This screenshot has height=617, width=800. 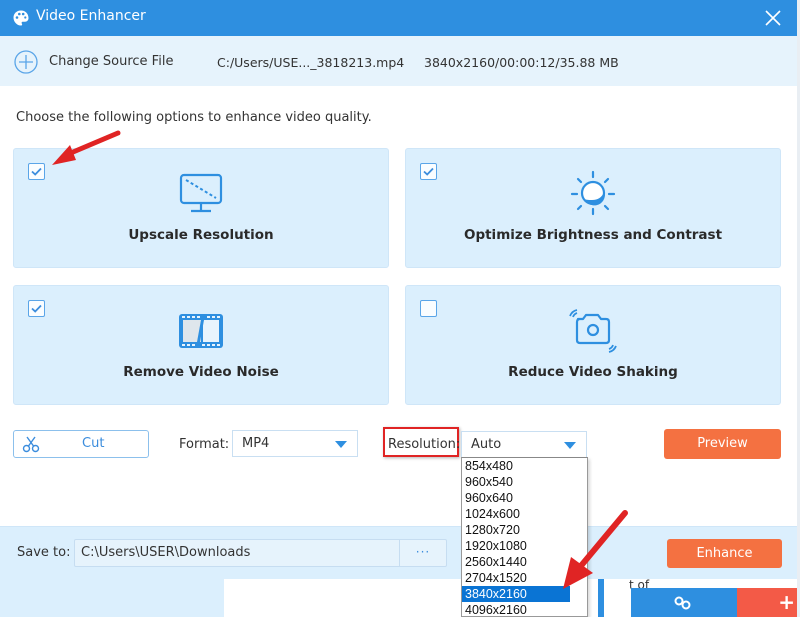 What do you see at coordinates (295, 443) in the screenshot?
I see `format-select: MP4` at bounding box center [295, 443].